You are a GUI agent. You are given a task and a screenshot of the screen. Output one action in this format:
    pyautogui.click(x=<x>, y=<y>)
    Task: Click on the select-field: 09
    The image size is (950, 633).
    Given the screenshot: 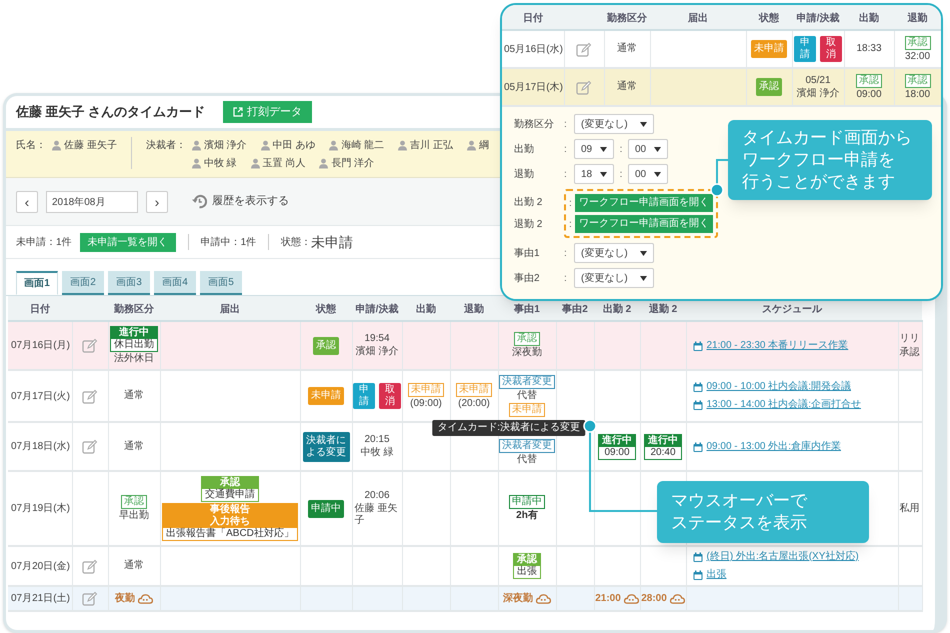 What is the action you would take?
    pyautogui.click(x=594, y=149)
    